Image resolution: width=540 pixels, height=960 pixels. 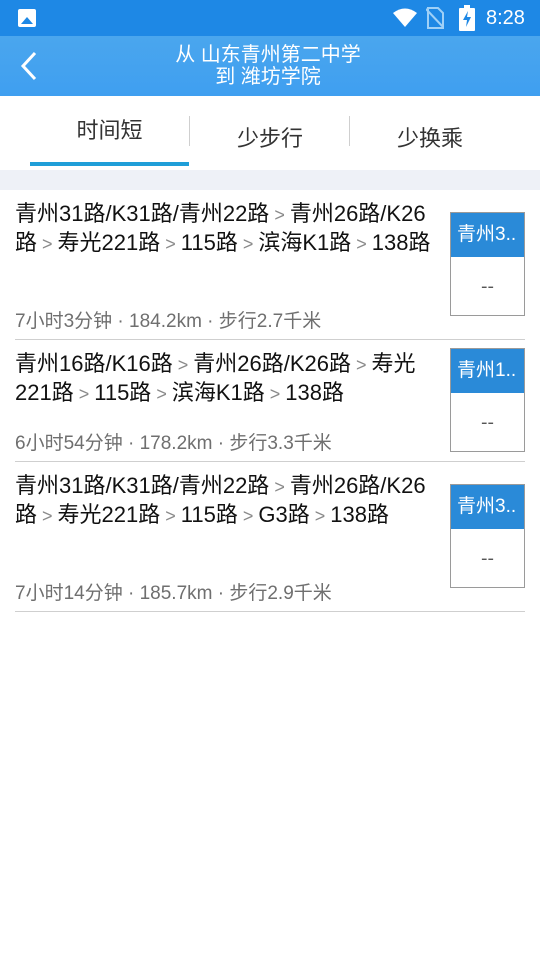 What do you see at coordinates (30, 66) in the screenshot?
I see `back-chevron-icon` at bounding box center [30, 66].